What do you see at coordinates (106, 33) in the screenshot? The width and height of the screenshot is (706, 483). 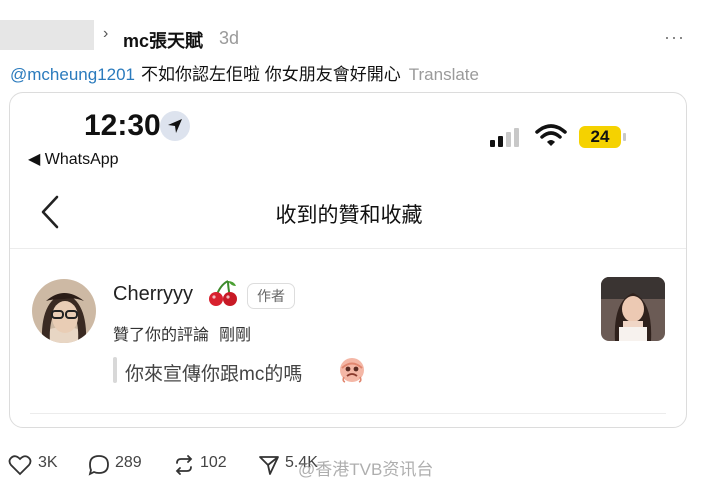 I see `chevron-right-icon: ›` at bounding box center [106, 33].